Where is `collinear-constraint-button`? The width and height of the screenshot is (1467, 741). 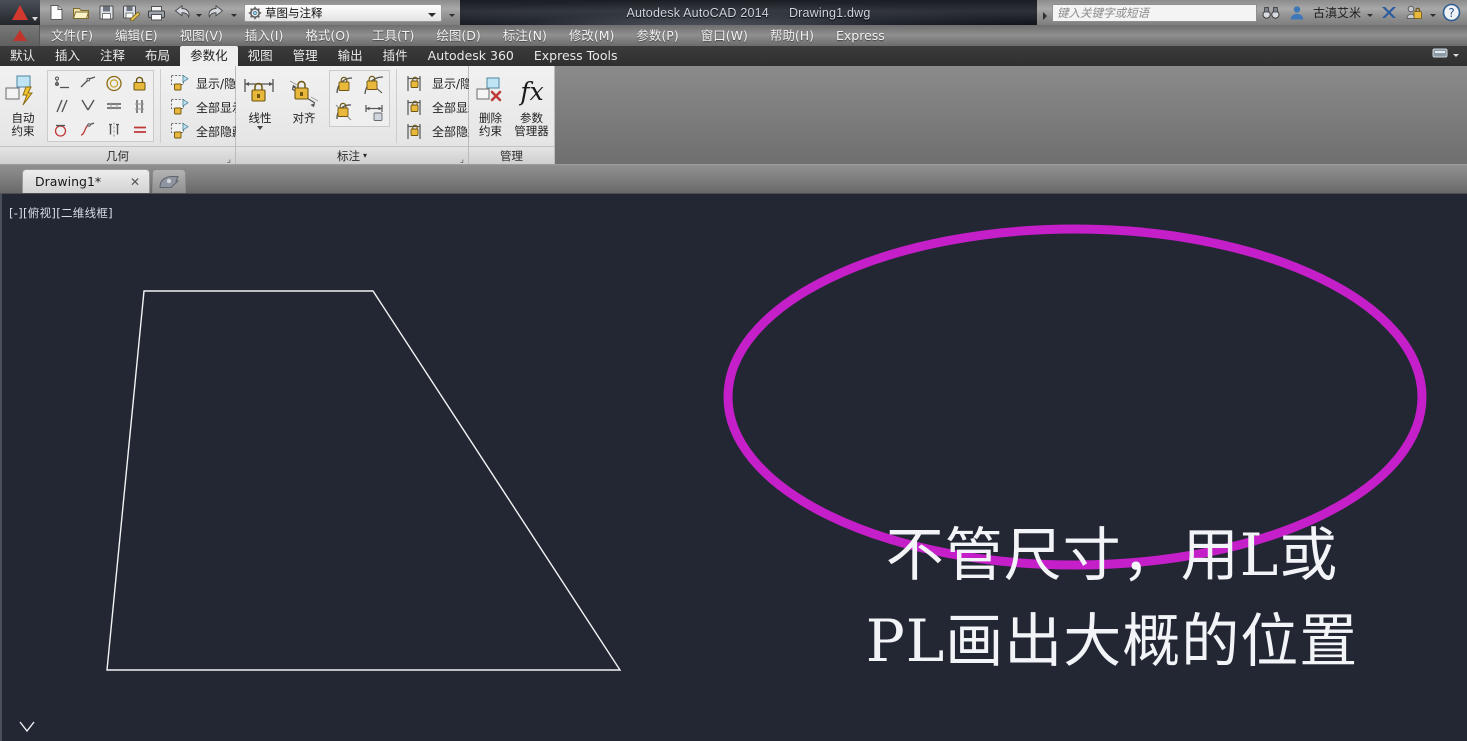
collinear-constraint-button is located at coordinates (87, 83).